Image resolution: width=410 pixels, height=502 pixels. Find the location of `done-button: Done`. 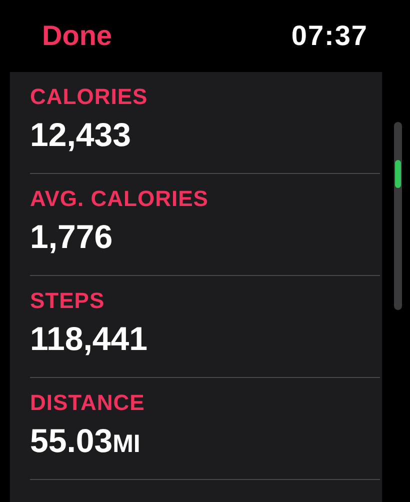

done-button: Done is located at coordinates (77, 36).